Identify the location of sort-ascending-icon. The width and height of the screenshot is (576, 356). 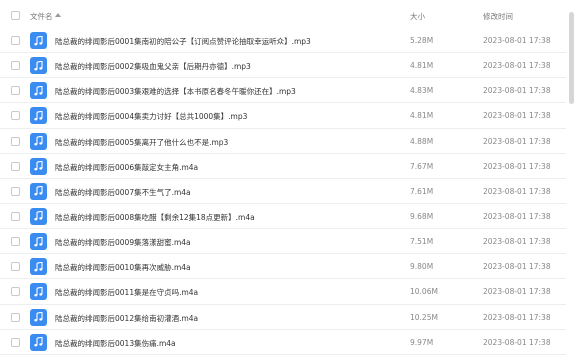
(58, 15).